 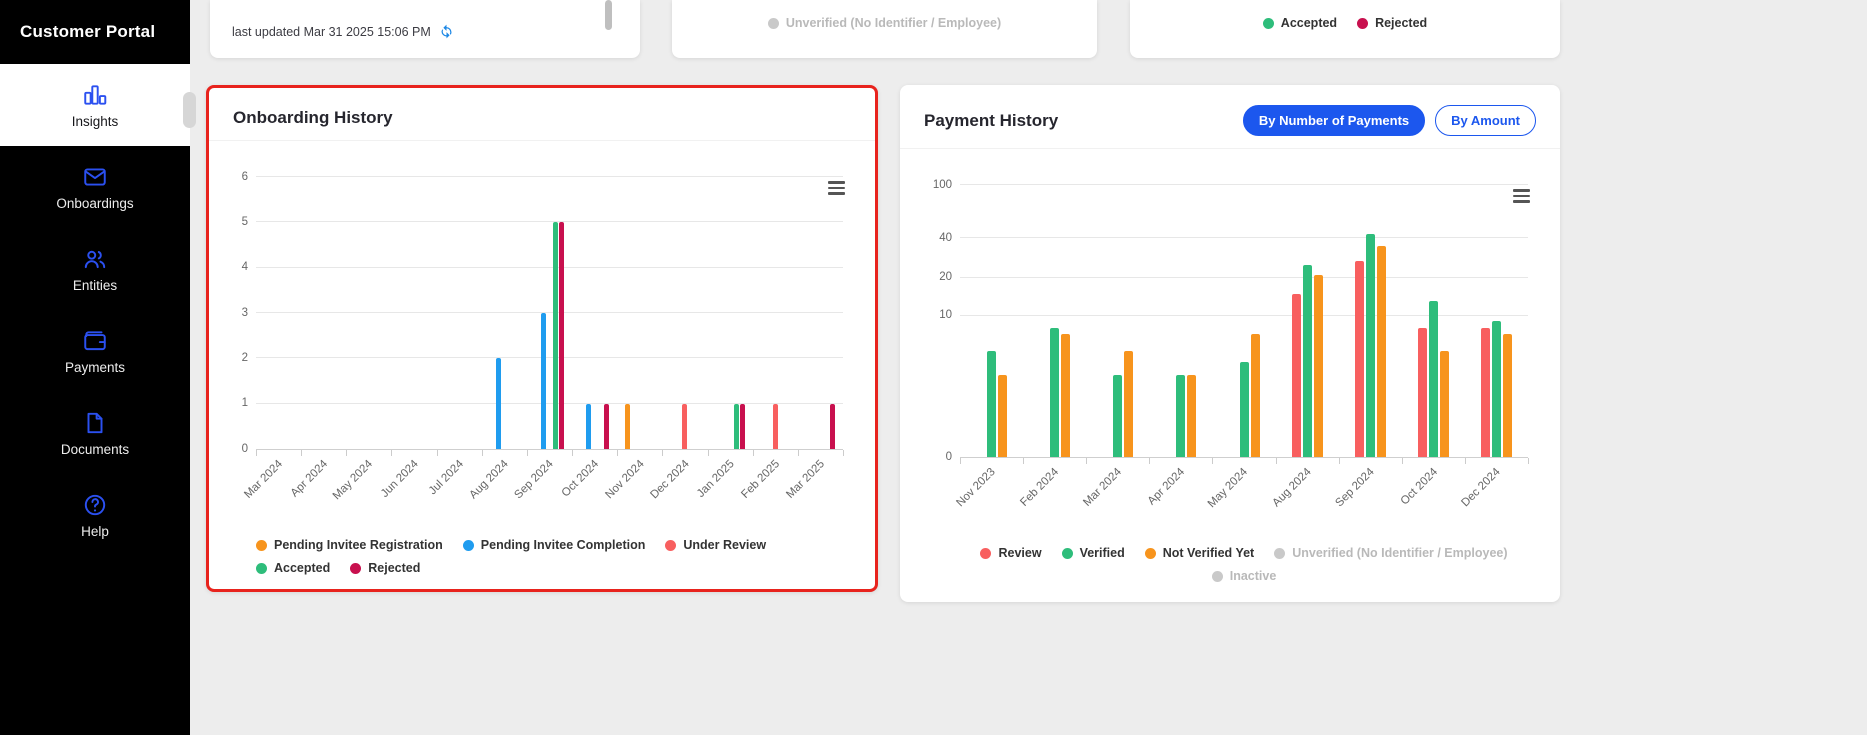 What do you see at coordinates (95, 433) in the screenshot?
I see `sidebar-item-documents: Documents` at bounding box center [95, 433].